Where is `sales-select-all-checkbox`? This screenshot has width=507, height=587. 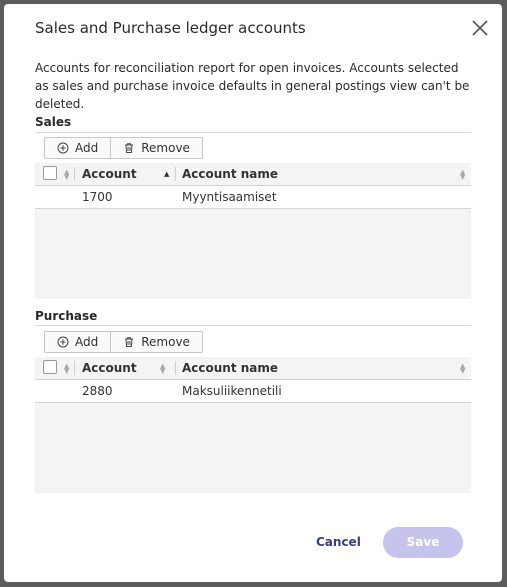 sales-select-all-checkbox is located at coordinates (50, 173).